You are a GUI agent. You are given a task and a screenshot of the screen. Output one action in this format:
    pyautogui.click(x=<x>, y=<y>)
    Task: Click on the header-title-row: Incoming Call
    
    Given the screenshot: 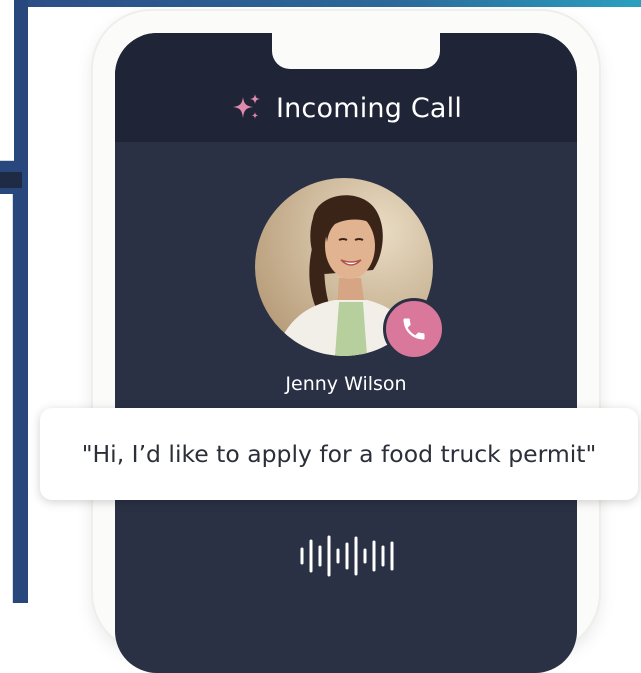 What is the action you would take?
    pyautogui.click(x=346, y=108)
    